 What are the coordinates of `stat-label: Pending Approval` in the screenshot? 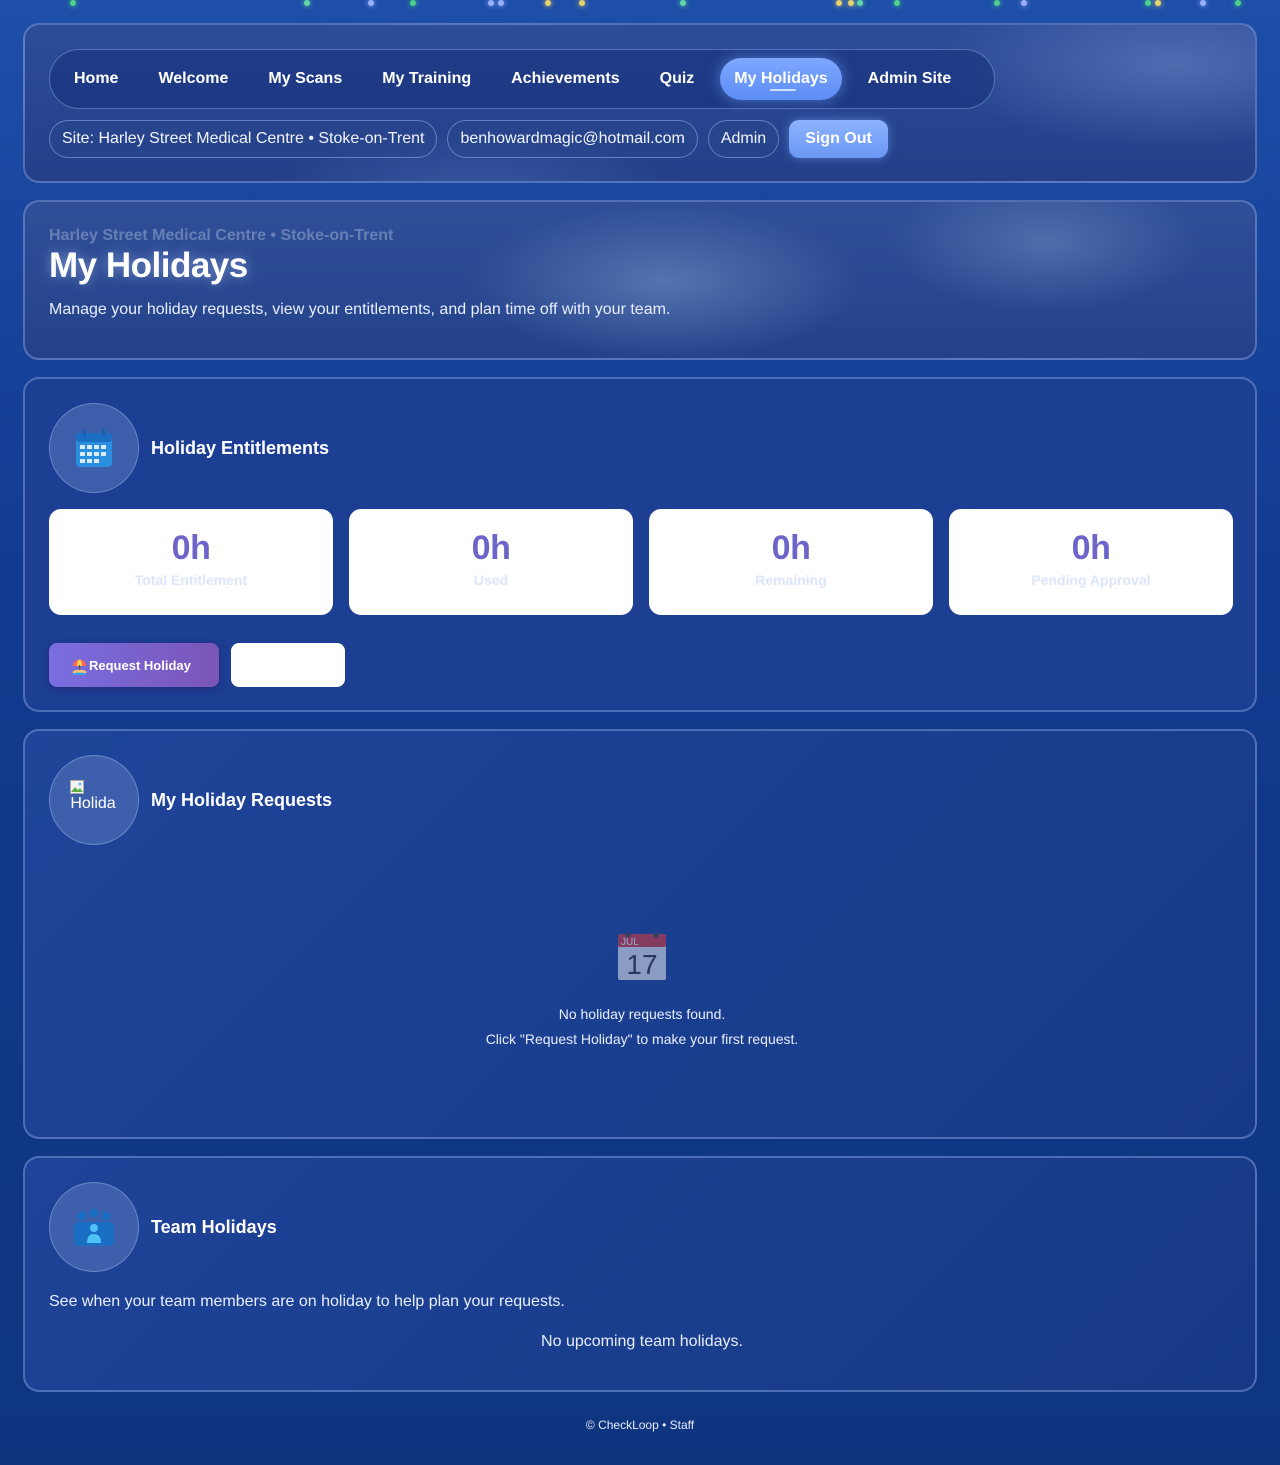 It's located at (1091, 580).